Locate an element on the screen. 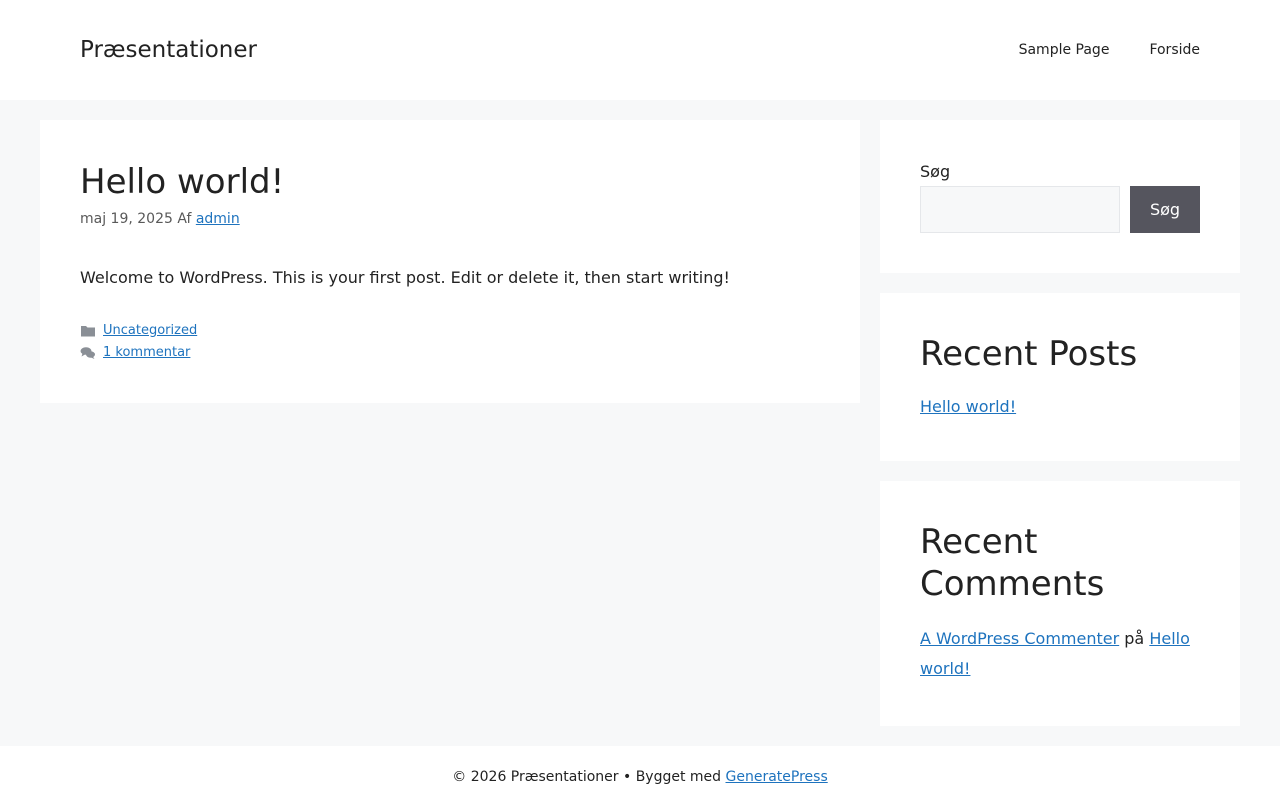 This screenshot has height=800, width=1280. category-row: Uncategorized is located at coordinates (138, 331).